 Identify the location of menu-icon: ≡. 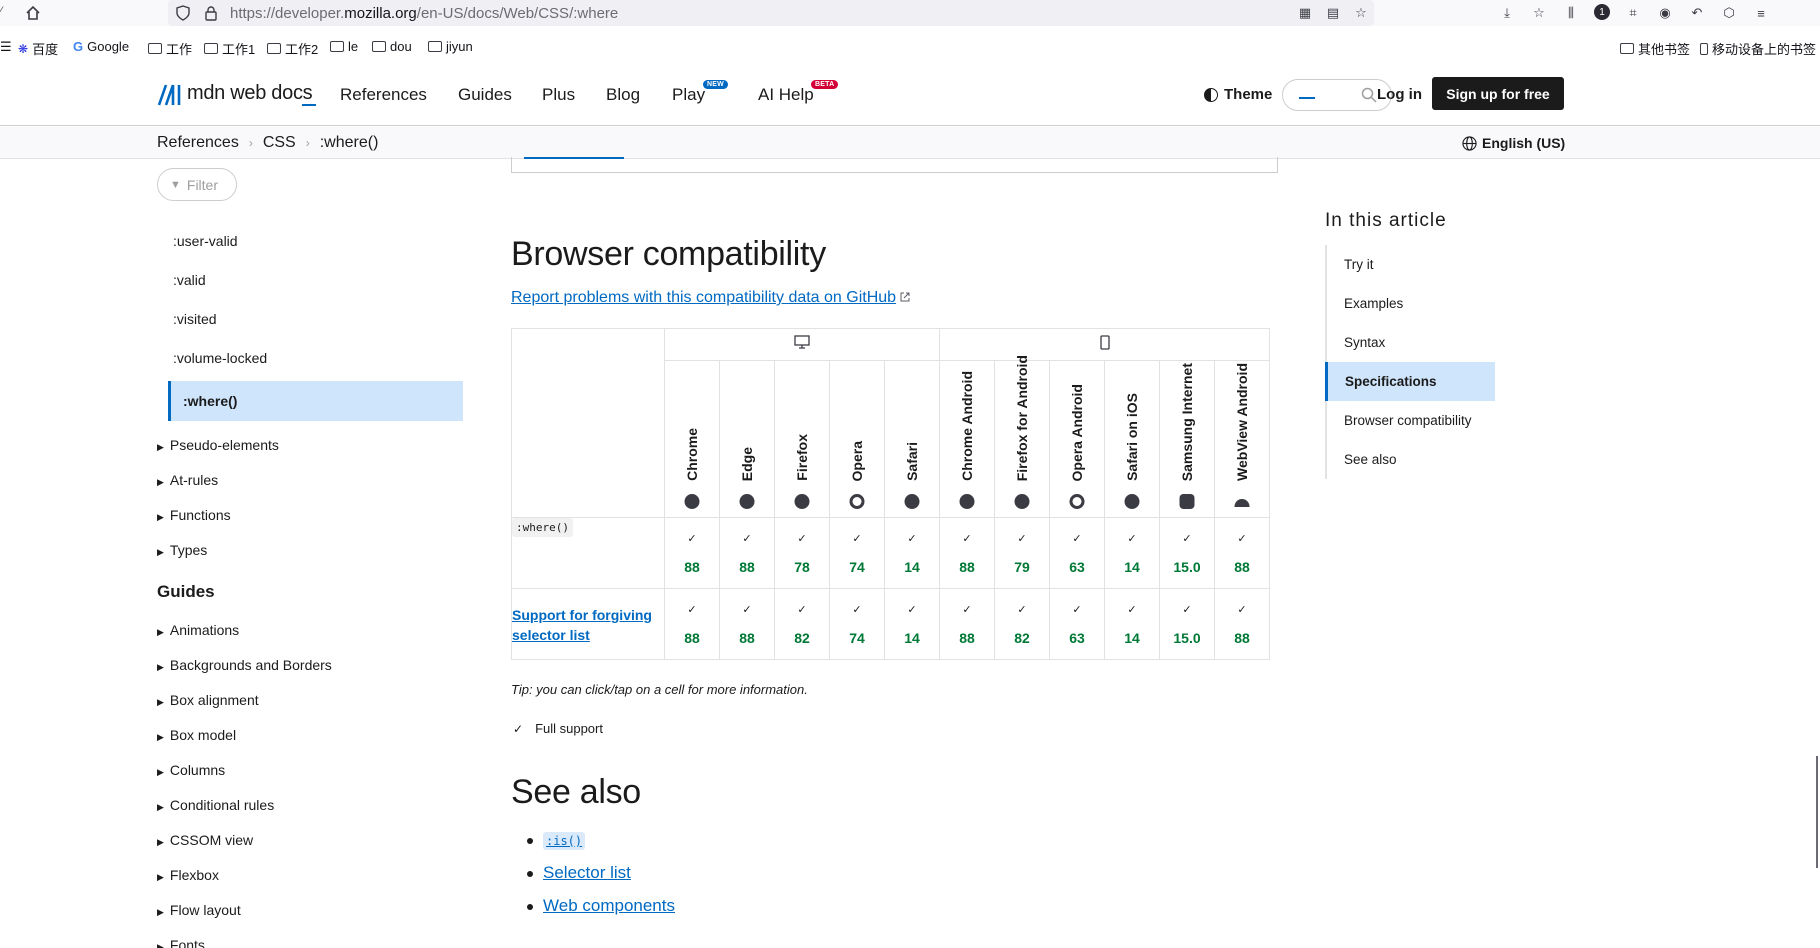
(1761, 13).